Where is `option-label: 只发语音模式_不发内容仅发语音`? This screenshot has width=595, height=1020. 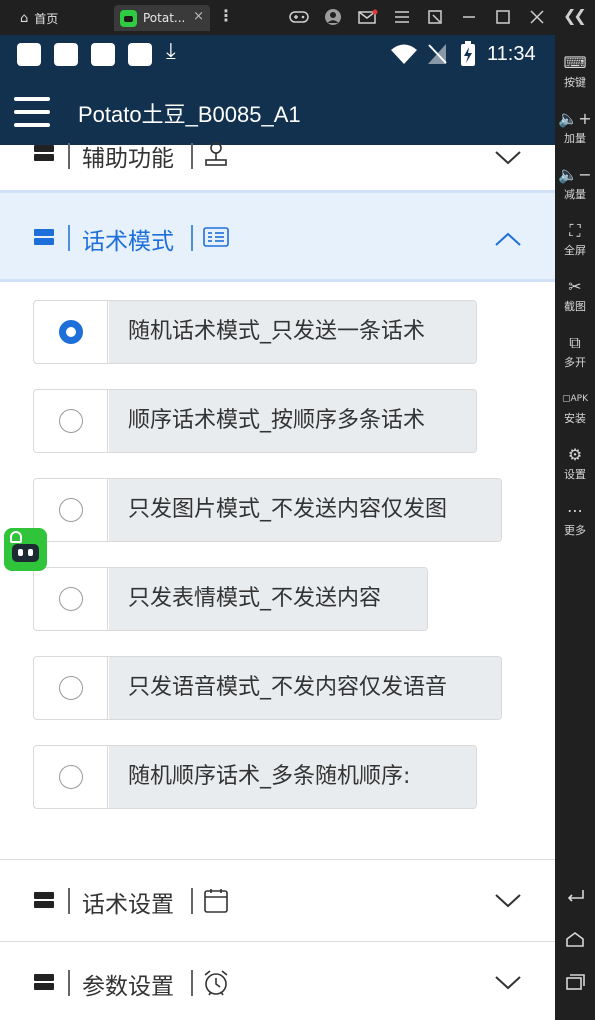 option-label: 只发语音模式_不发内容仅发语音 is located at coordinates (305, 688).